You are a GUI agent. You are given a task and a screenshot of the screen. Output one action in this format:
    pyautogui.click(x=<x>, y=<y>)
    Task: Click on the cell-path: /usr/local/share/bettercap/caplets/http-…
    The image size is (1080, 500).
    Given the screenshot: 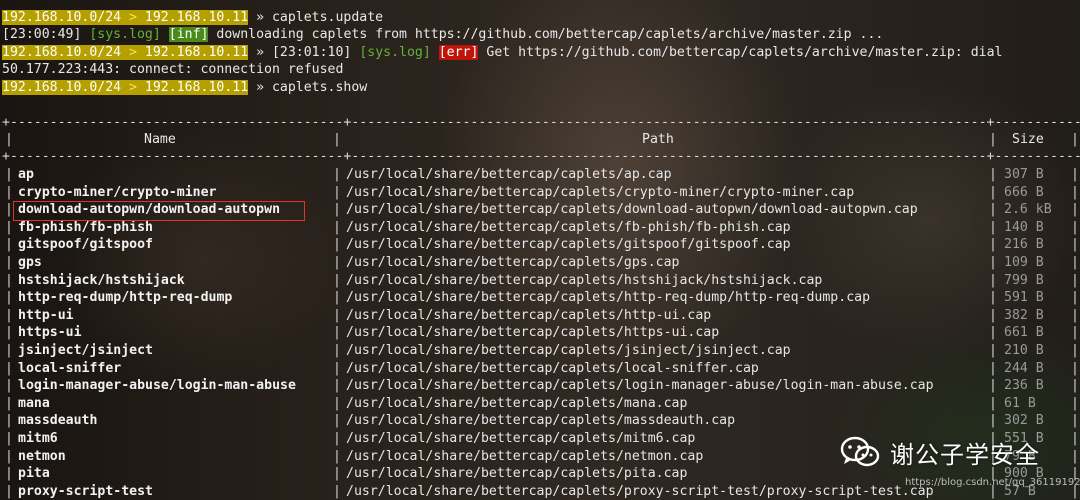 What is the action you would take?
    pyautogui.click(x=608, y=298)
    